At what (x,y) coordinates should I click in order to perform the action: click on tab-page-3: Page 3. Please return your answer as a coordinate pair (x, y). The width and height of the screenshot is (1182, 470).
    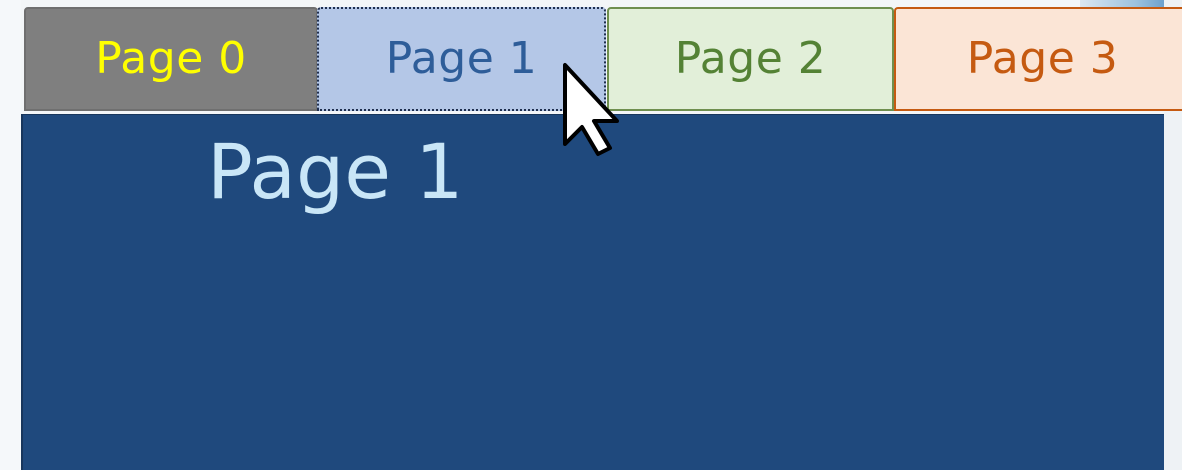
    Looking at the image, I should click on (1038, 59).